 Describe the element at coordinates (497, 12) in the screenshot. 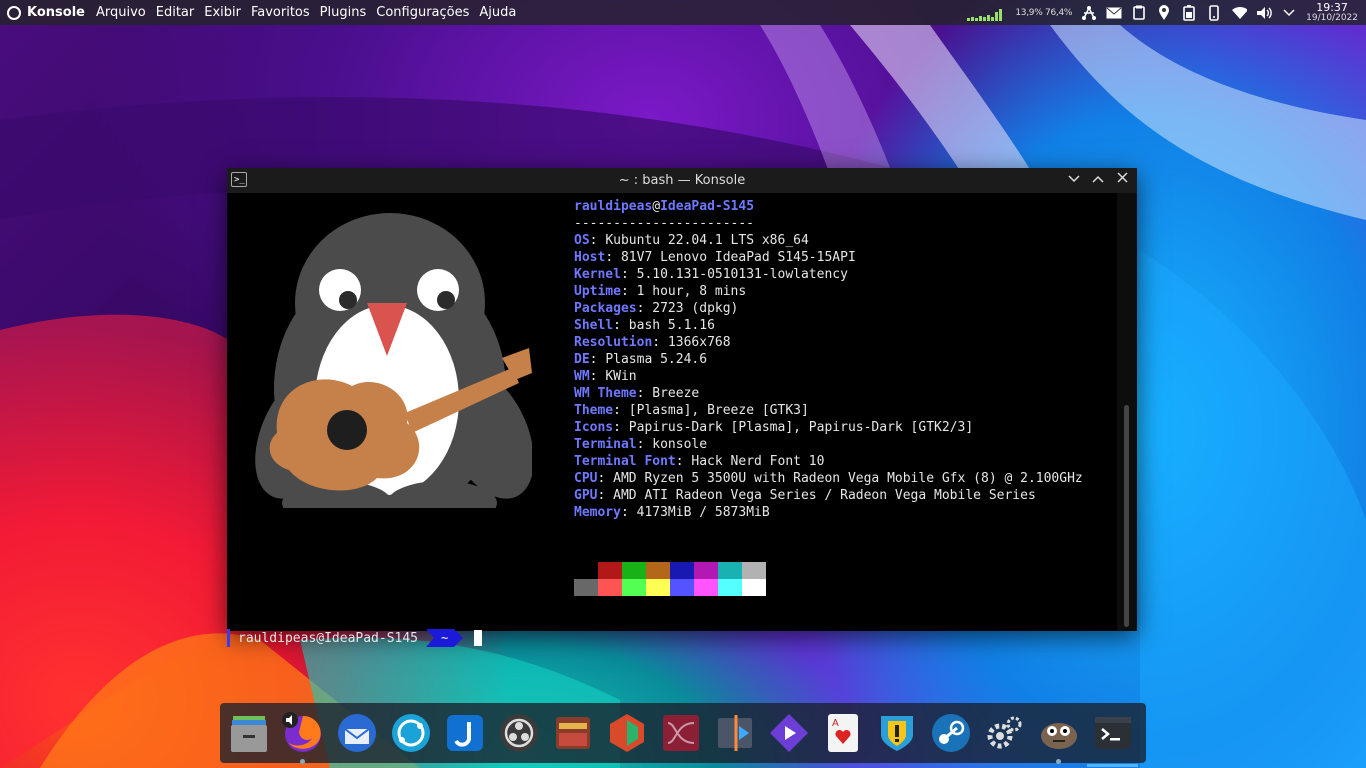

I see `menu-ajuda: Ajuda` at that location.